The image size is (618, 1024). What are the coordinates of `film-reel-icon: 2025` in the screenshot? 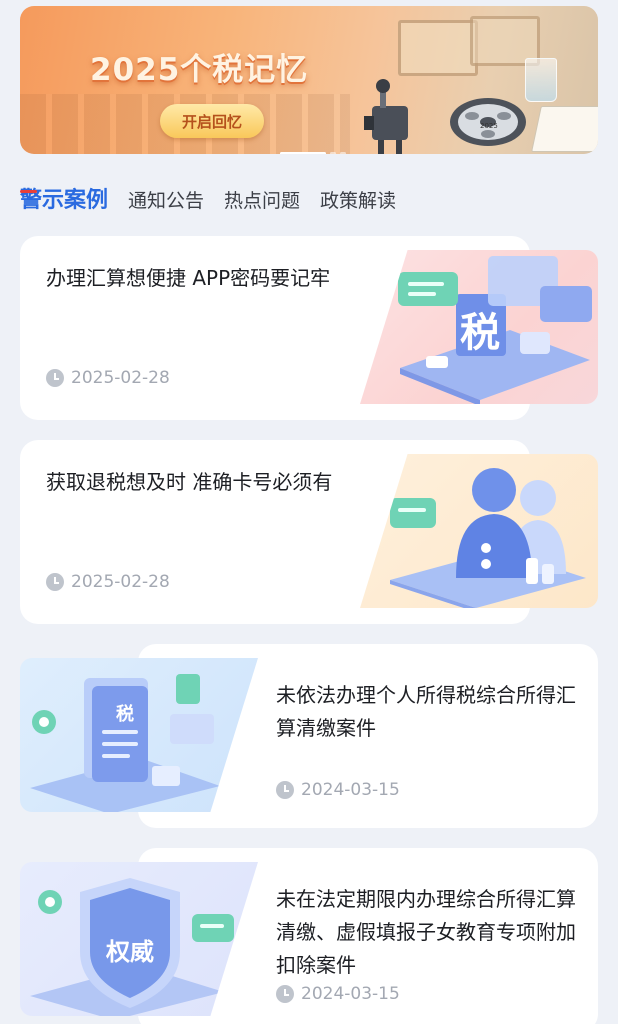 It's located at (488, 122).